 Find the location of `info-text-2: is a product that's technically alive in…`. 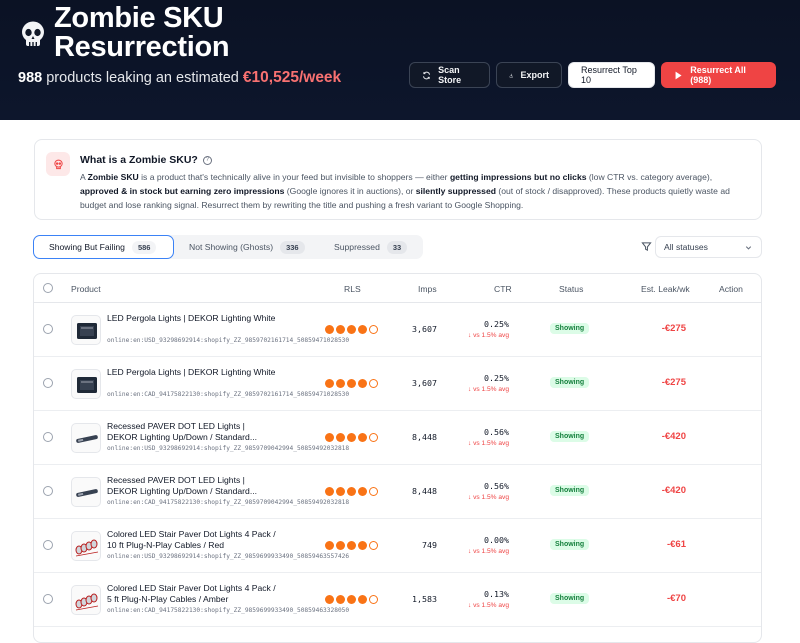

info-text-2: is a product that's technically alive in… is located at coordinates (294, 177).